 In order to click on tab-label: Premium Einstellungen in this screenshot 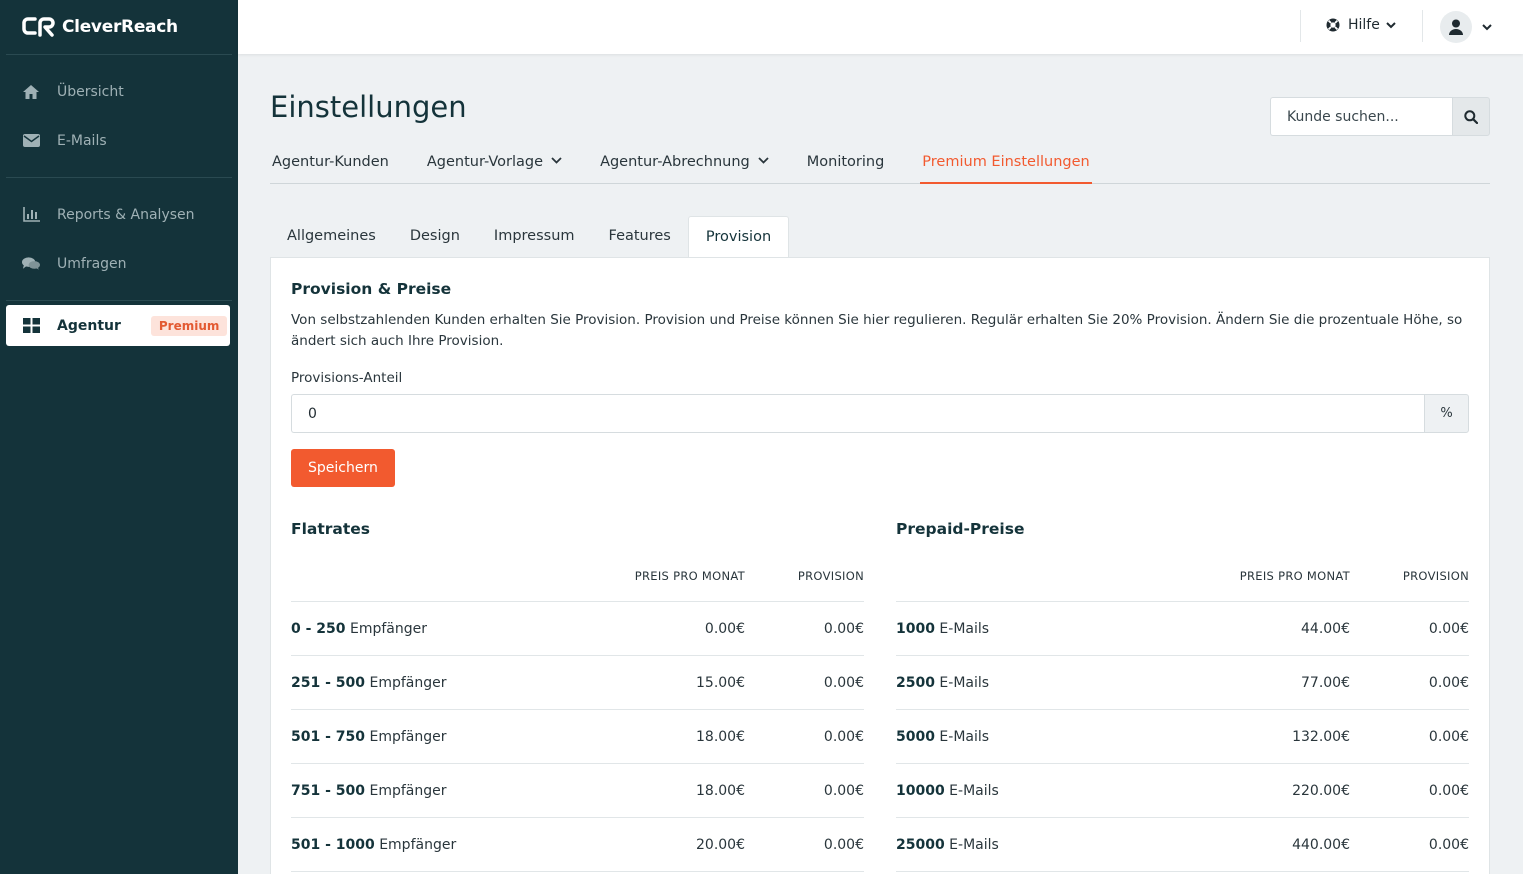, I will do `click(1006, 162)`.